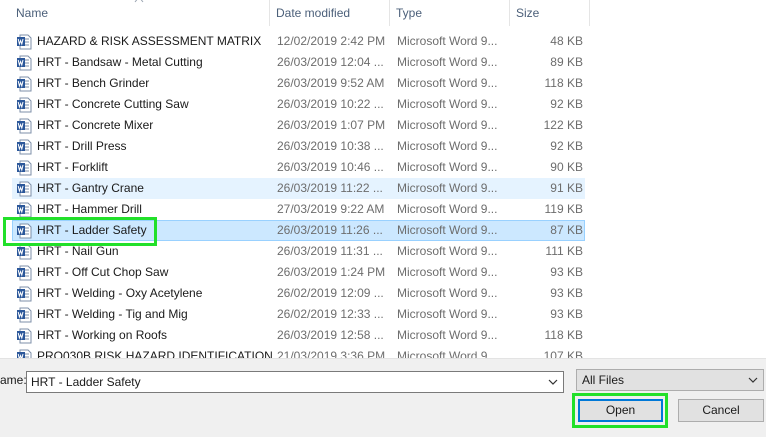  I want to click on column-header-size: Size, so click(550, 13).